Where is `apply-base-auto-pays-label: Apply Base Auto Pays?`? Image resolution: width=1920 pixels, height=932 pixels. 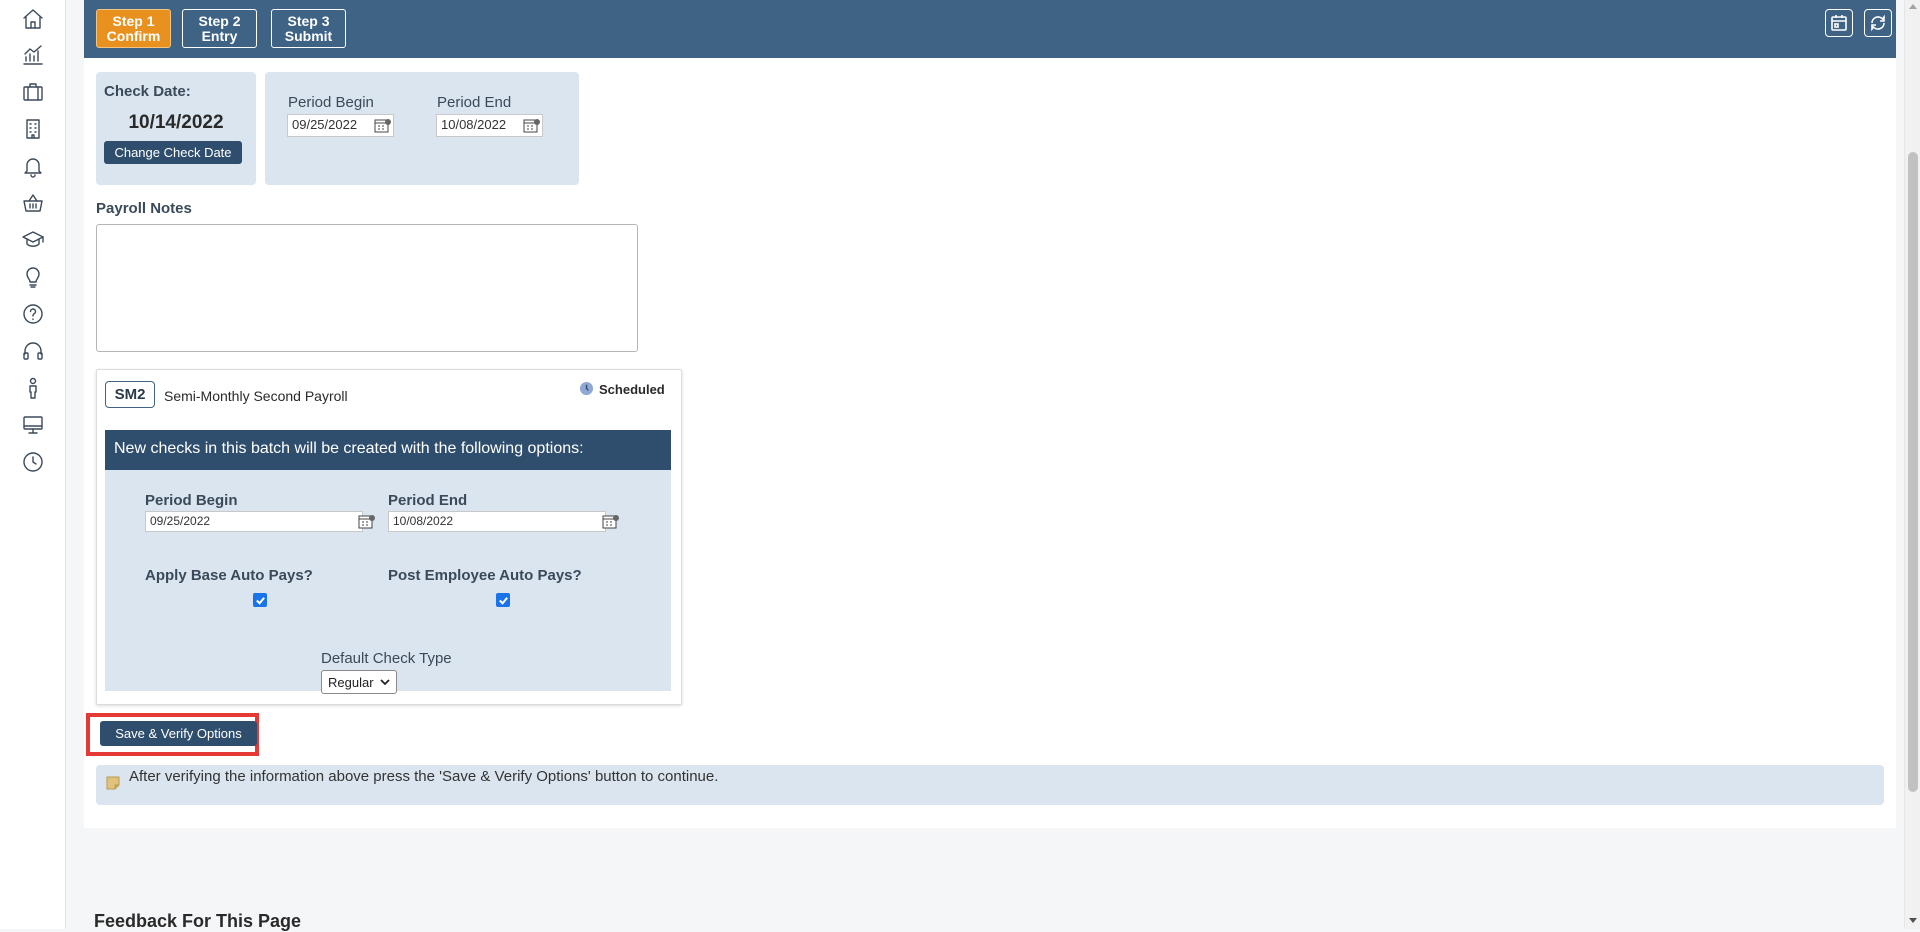
apply-base-auto-pays-label: Apply Base Auto Pays? is located at coordinates (229, 575).